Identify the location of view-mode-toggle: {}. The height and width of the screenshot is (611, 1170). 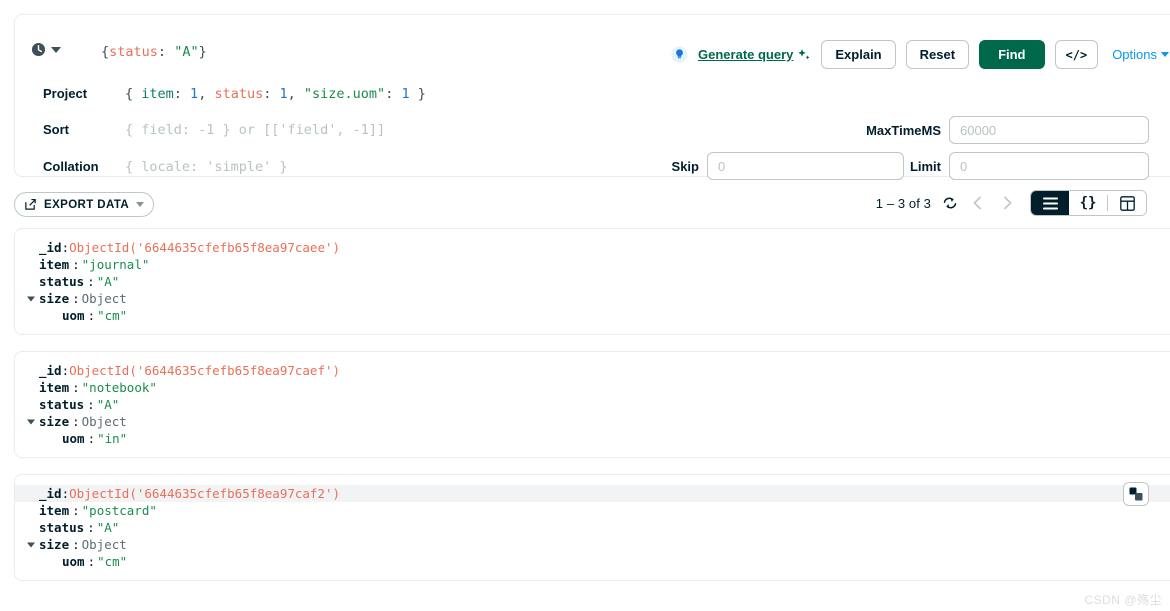
(1088, 203).